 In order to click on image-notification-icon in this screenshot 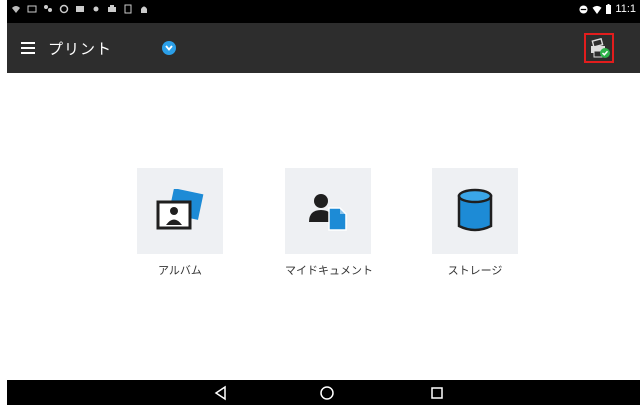, I will do `click(32, 9)`.